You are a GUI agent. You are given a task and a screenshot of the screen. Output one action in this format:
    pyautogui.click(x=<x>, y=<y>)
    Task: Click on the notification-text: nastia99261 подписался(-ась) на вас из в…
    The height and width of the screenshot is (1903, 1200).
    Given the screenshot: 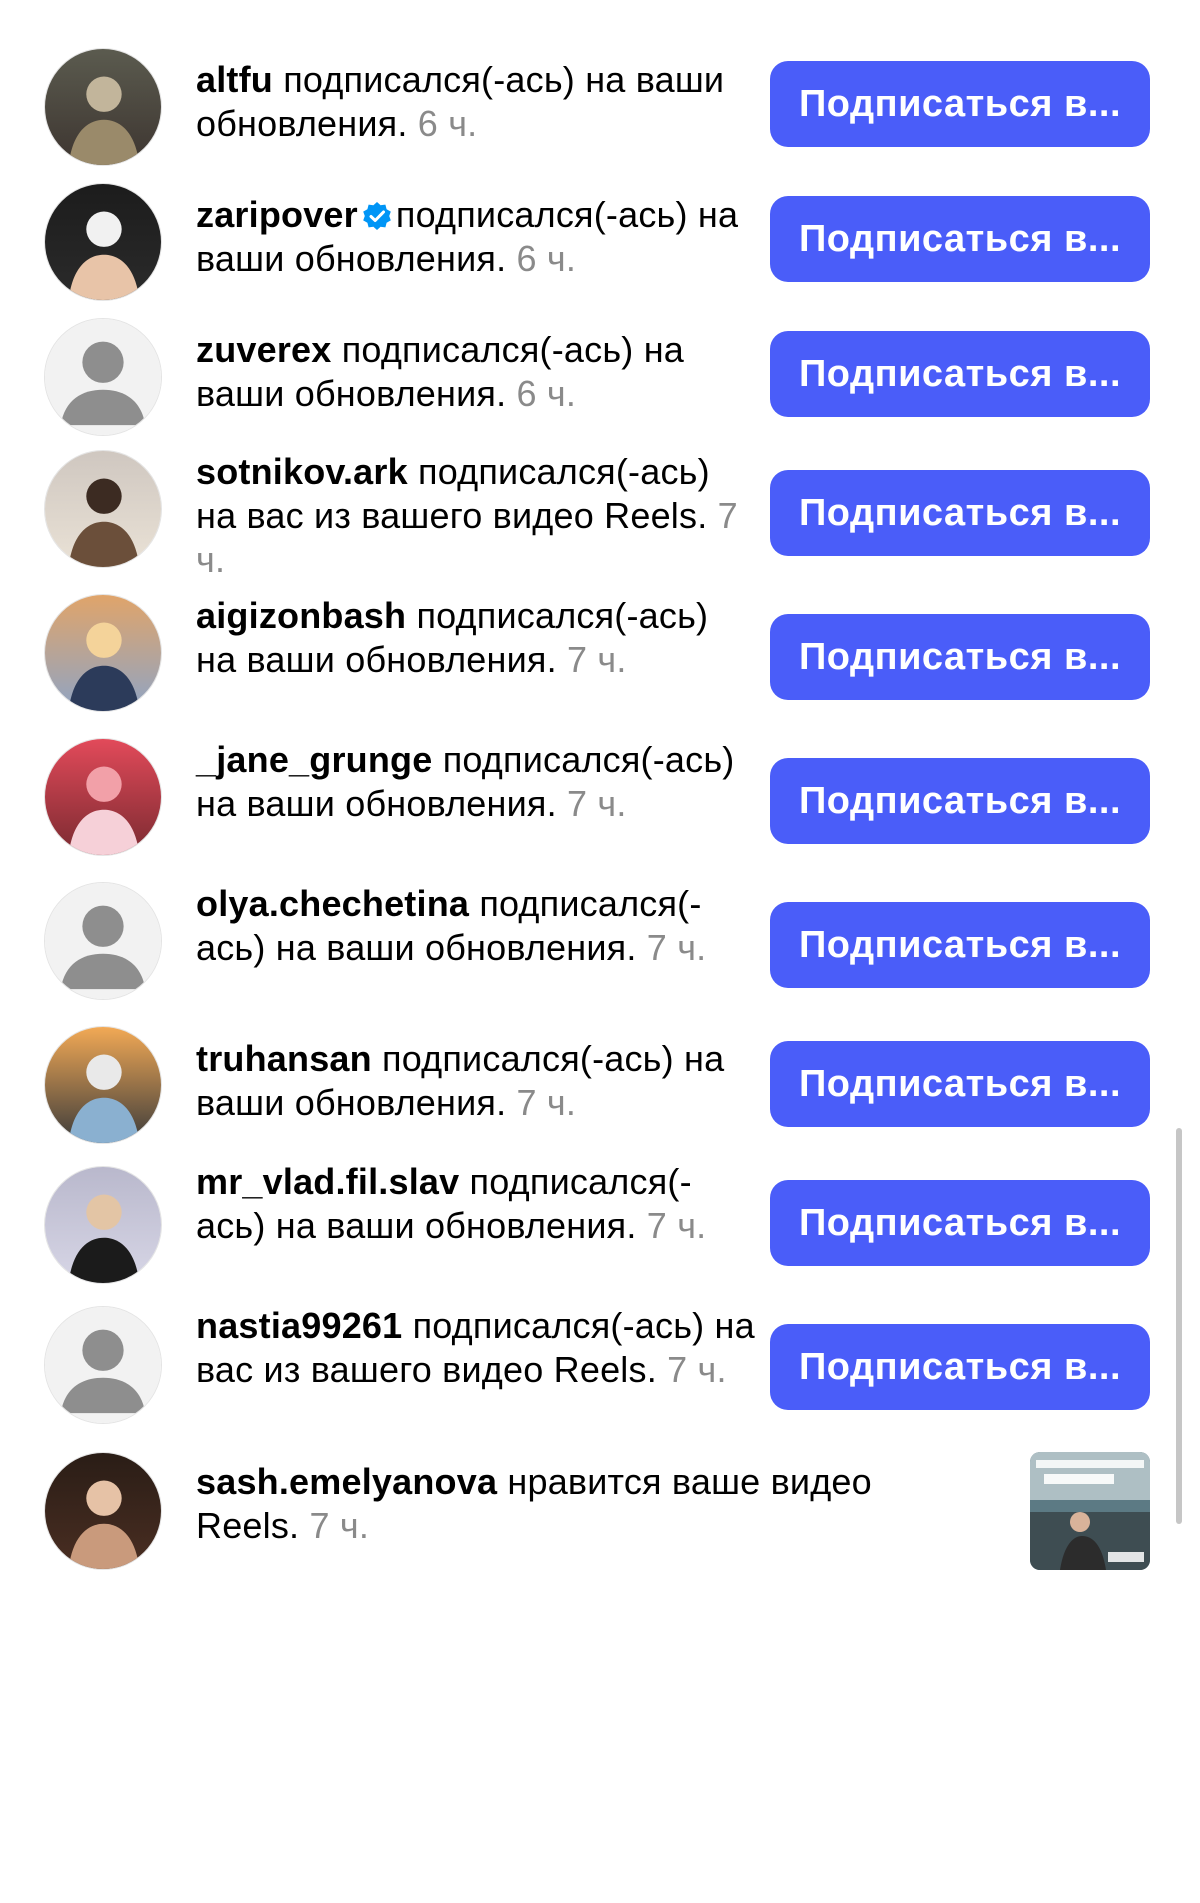 What is the action you would take?
    pyautogui.click(x=476, y=1348)
    